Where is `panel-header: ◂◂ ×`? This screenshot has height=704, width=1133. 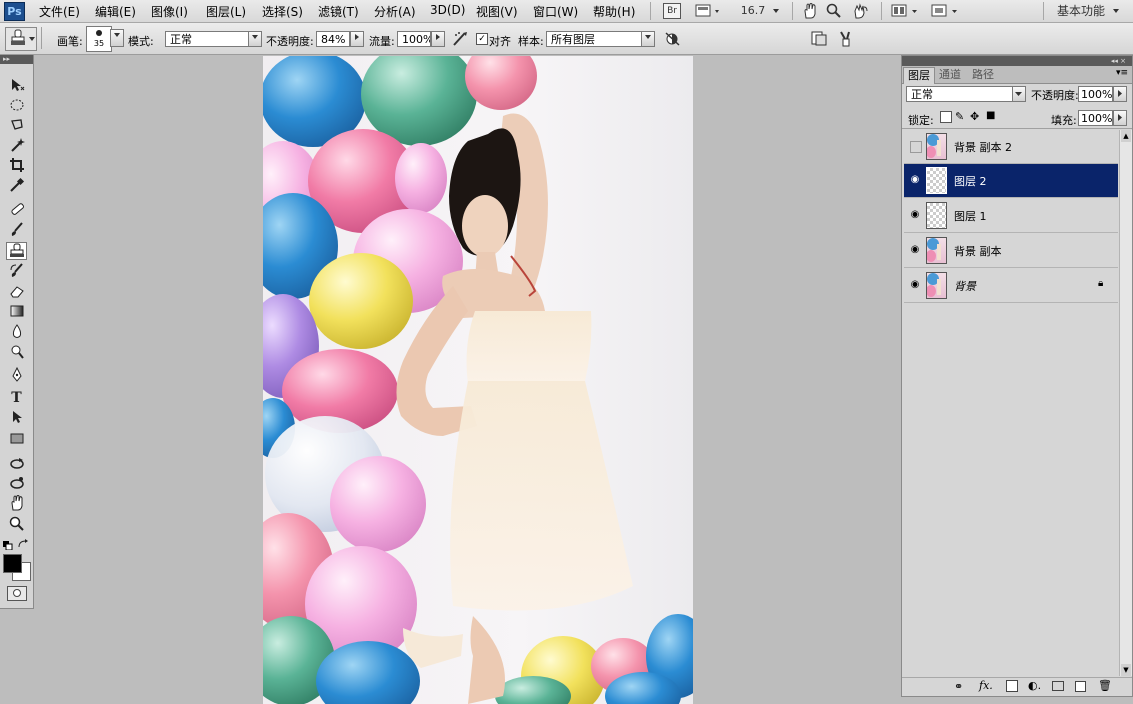
panel-header: ◂◂ × is located at coordinates (1017, 61).